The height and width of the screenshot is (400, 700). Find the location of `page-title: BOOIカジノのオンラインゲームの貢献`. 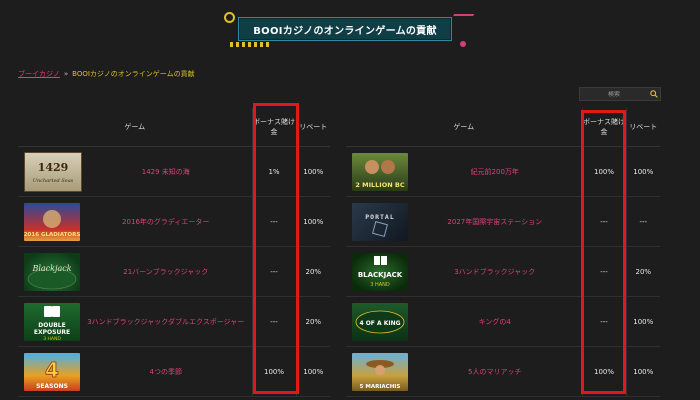

page-title: BOOIカジノのオンラインゲームの貢献 is located at coordinates (345, 29).